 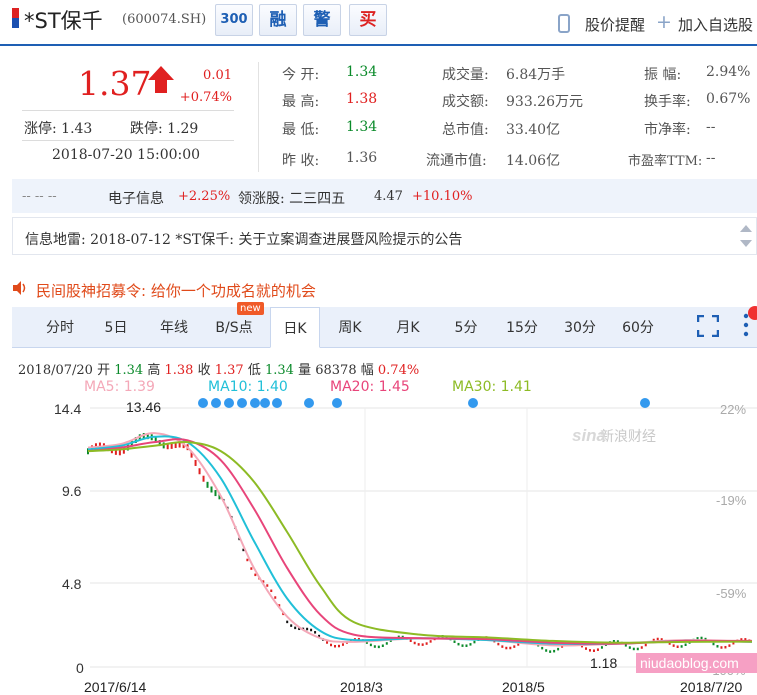 I want to click on notification-dot, so click(x=752, y=313).